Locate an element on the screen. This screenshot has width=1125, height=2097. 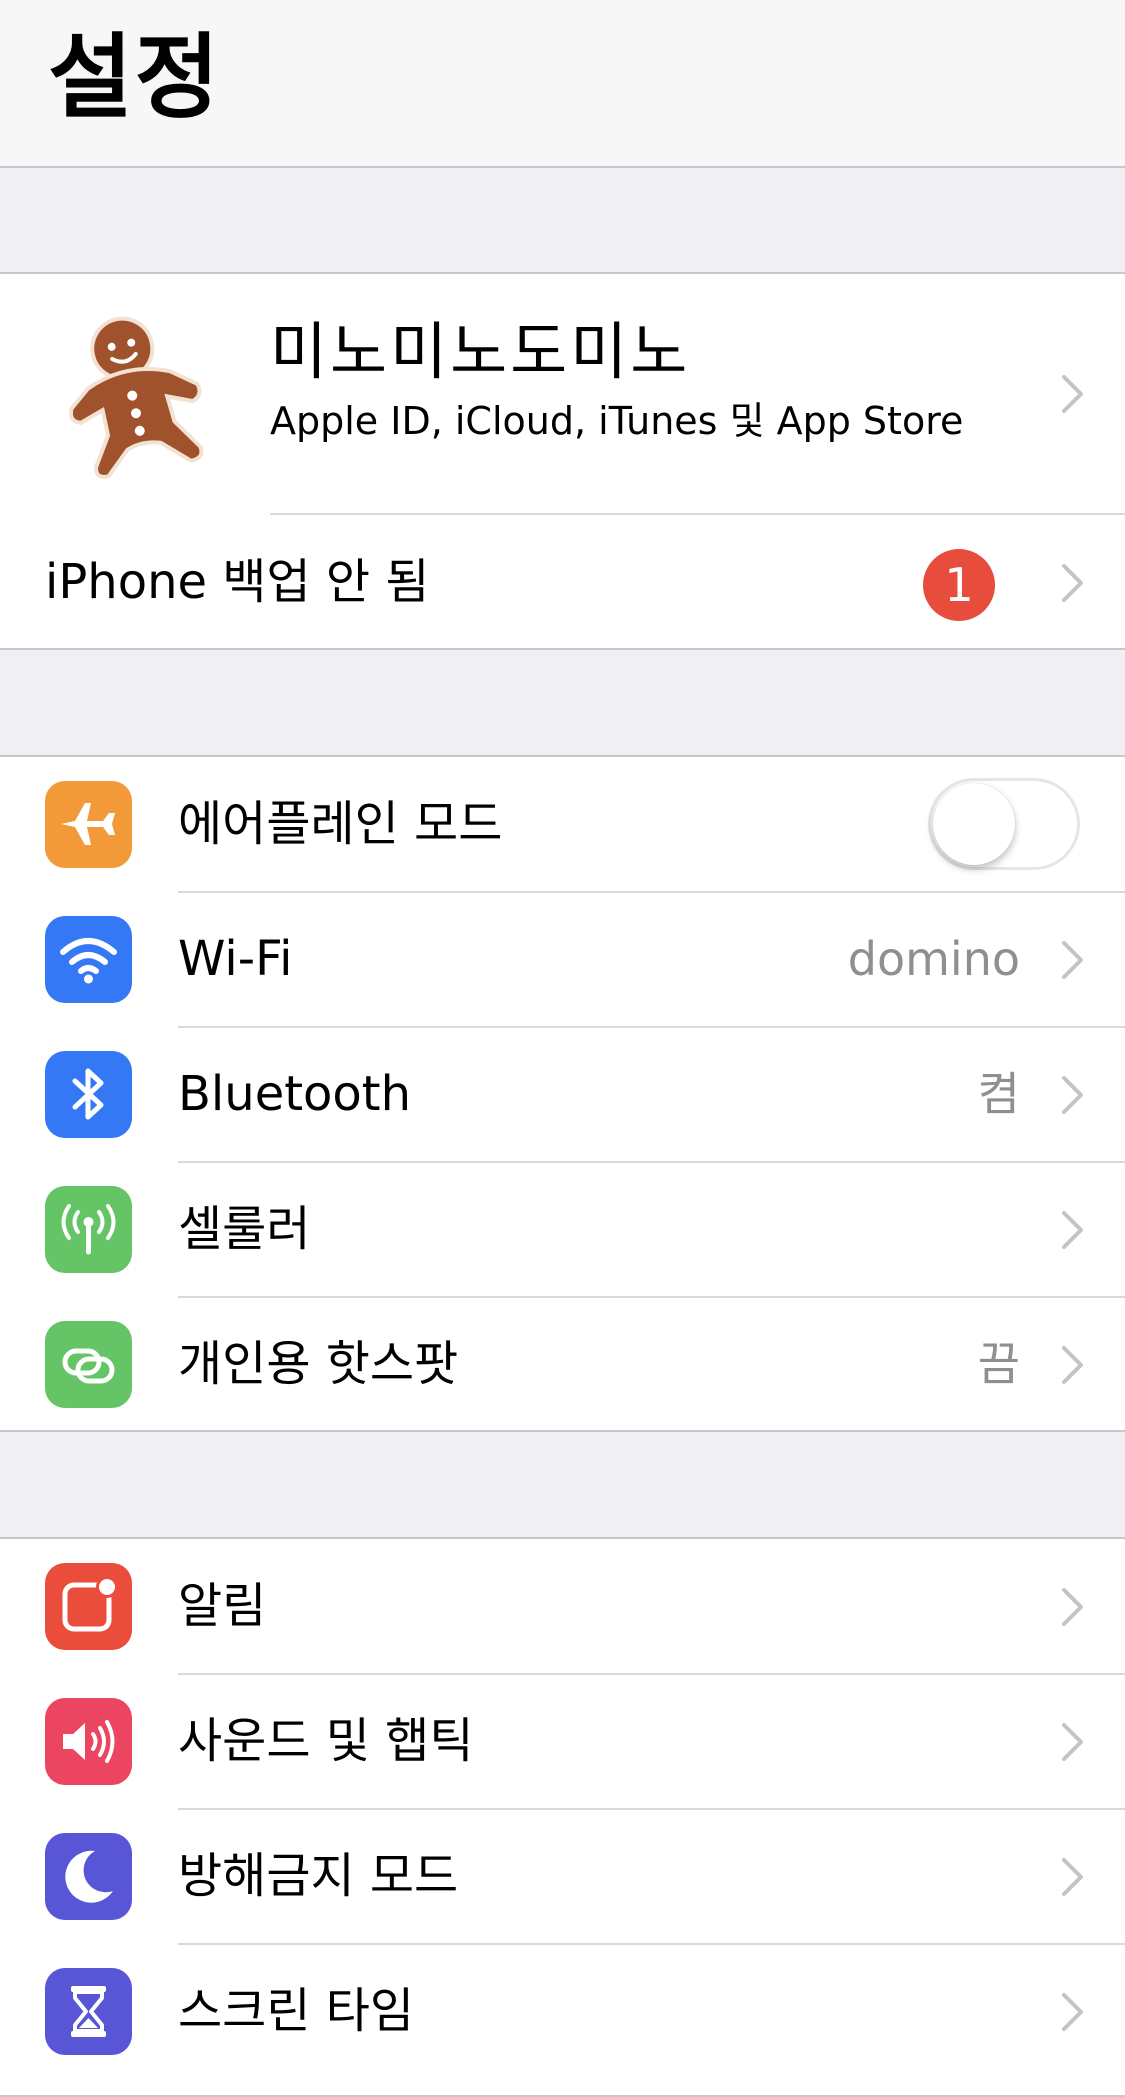
moon-icon is located at coordinates (88, 1876).